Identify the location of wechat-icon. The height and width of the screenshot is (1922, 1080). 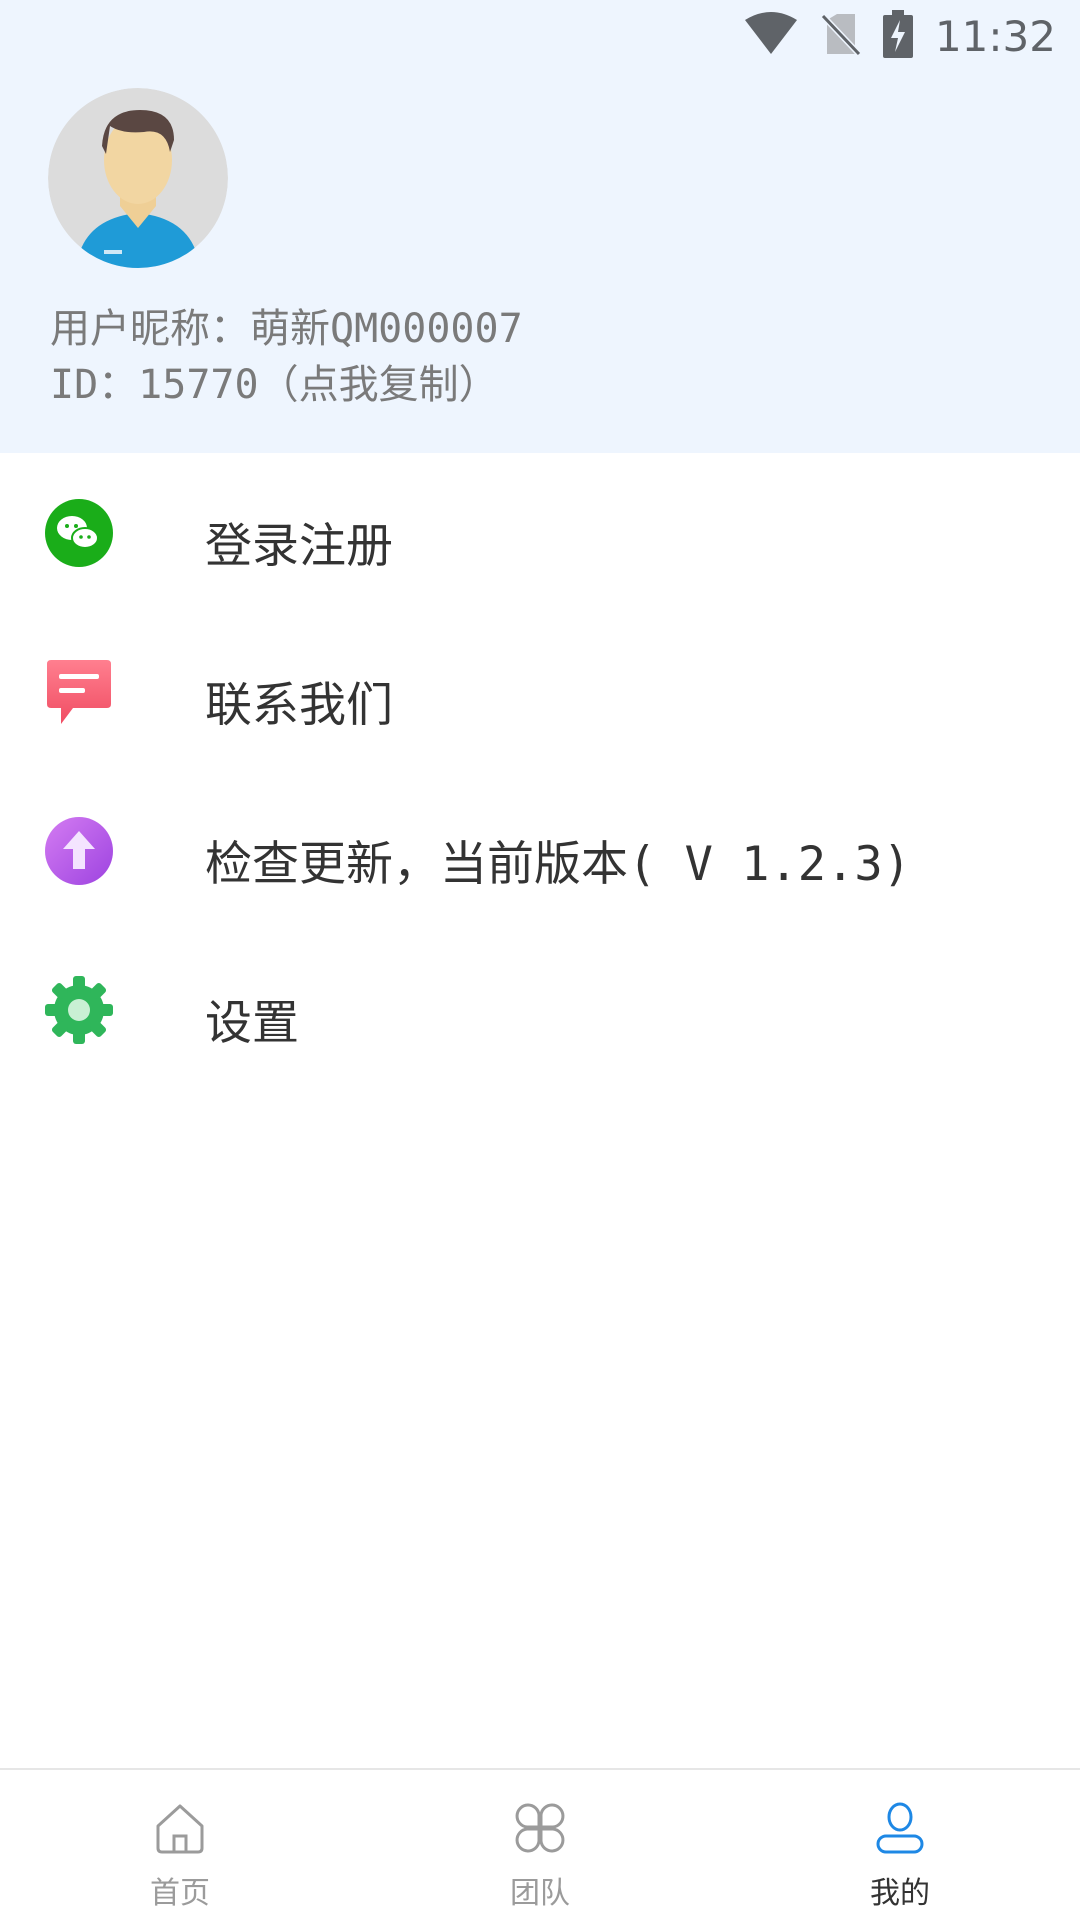
(79, 533).